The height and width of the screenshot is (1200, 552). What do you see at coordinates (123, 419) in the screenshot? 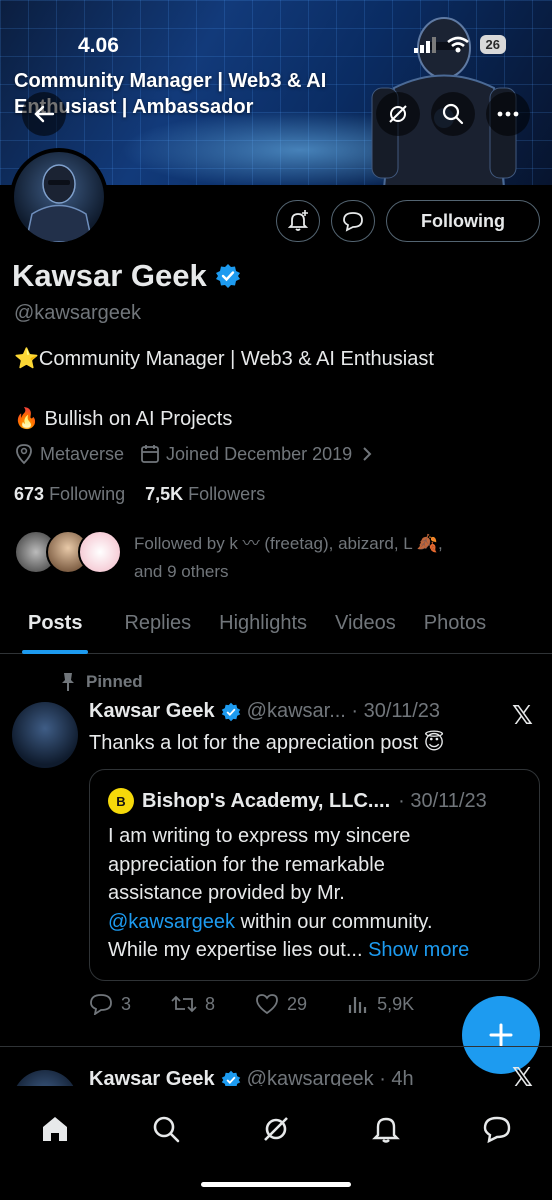
I see `bio-line-2: 🔥 Bullish on AI Projects` at bounding box center [123, 419].